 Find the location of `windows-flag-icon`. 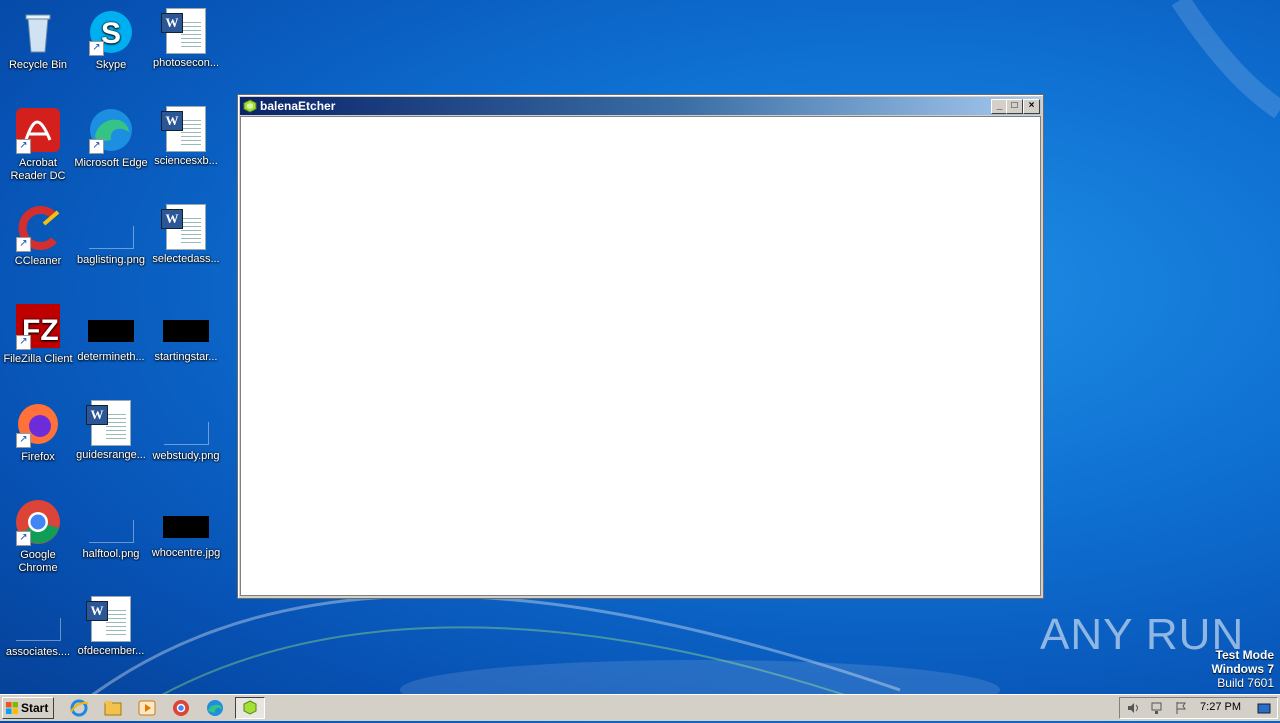

windows-flag-icon is located at coordinates (12, 708).